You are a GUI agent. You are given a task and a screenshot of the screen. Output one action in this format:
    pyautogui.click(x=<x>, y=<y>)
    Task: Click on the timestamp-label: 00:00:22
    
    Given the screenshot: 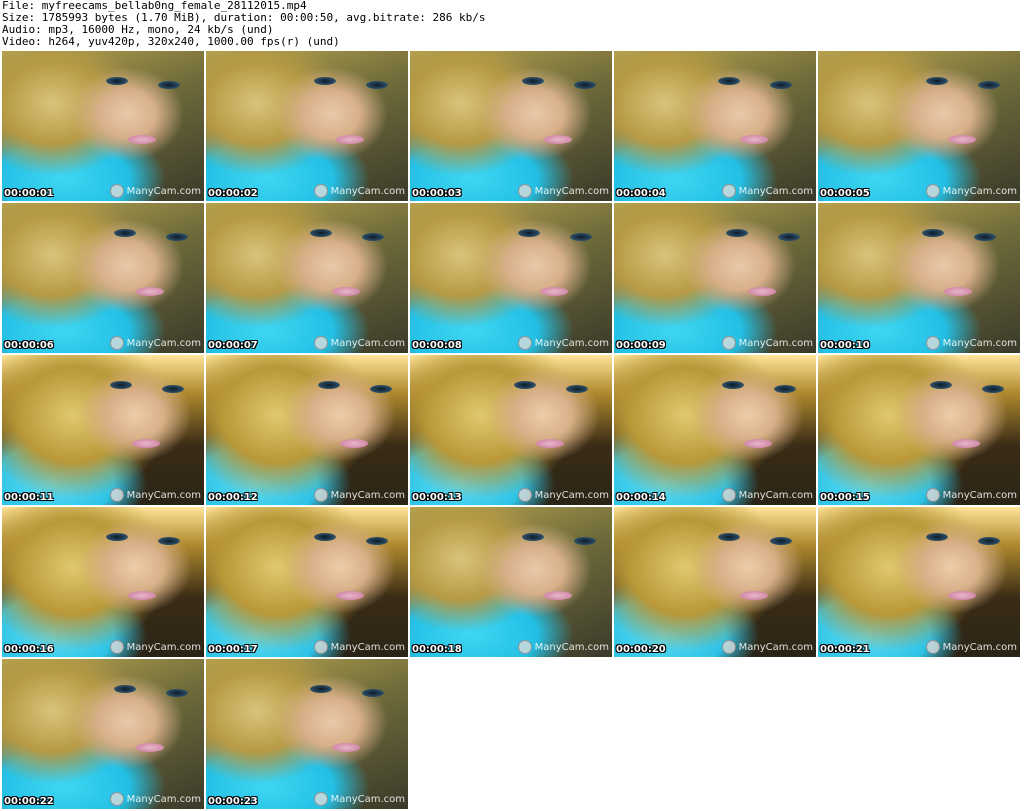 What is the action you would take?
    pyautogui.click(x=29, y=801)
    